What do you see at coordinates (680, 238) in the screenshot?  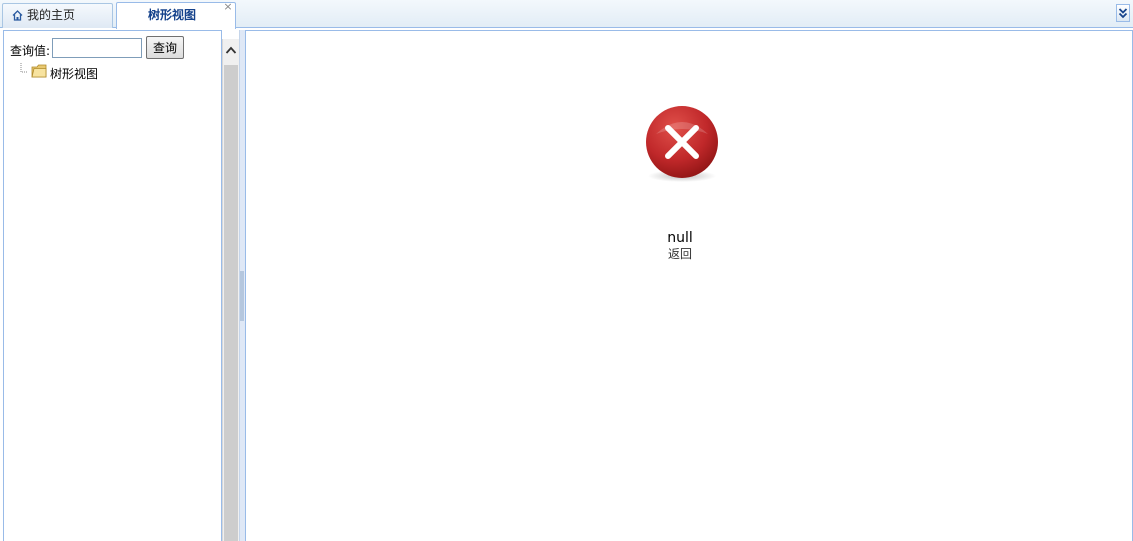 I see `error-message: null` at bounding box center [680, 238].